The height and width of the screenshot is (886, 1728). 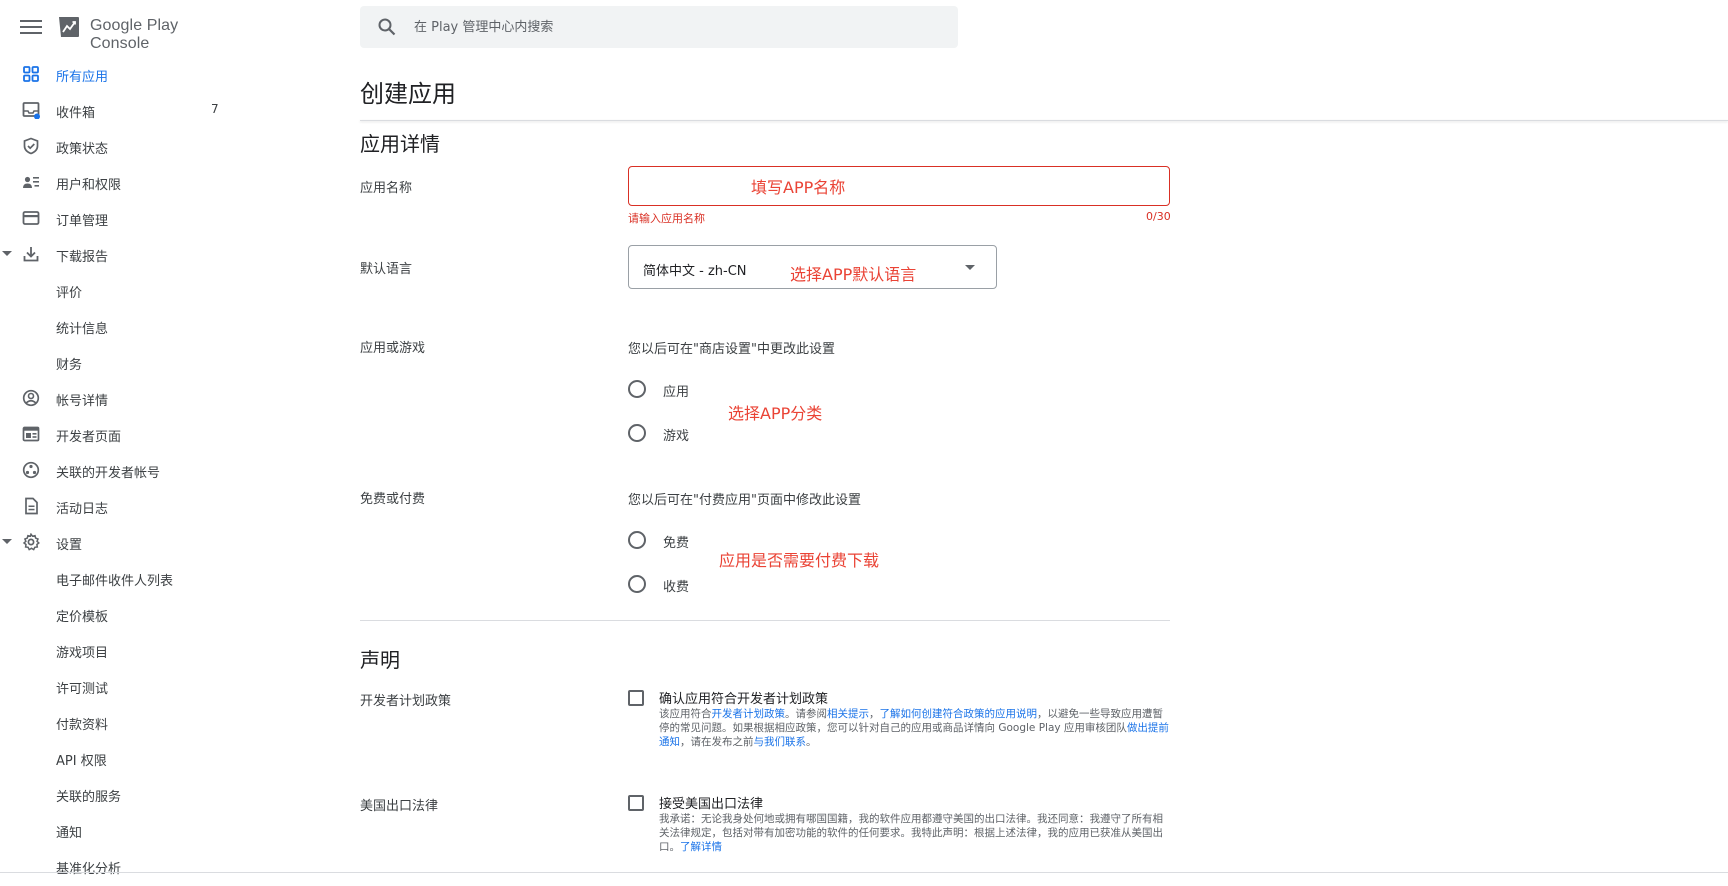 What do you see at coordinates (120, 794) in the screenshot?
I see `sidebar-item-linked-services: 关联的服务` at bounding box center [120, 794].